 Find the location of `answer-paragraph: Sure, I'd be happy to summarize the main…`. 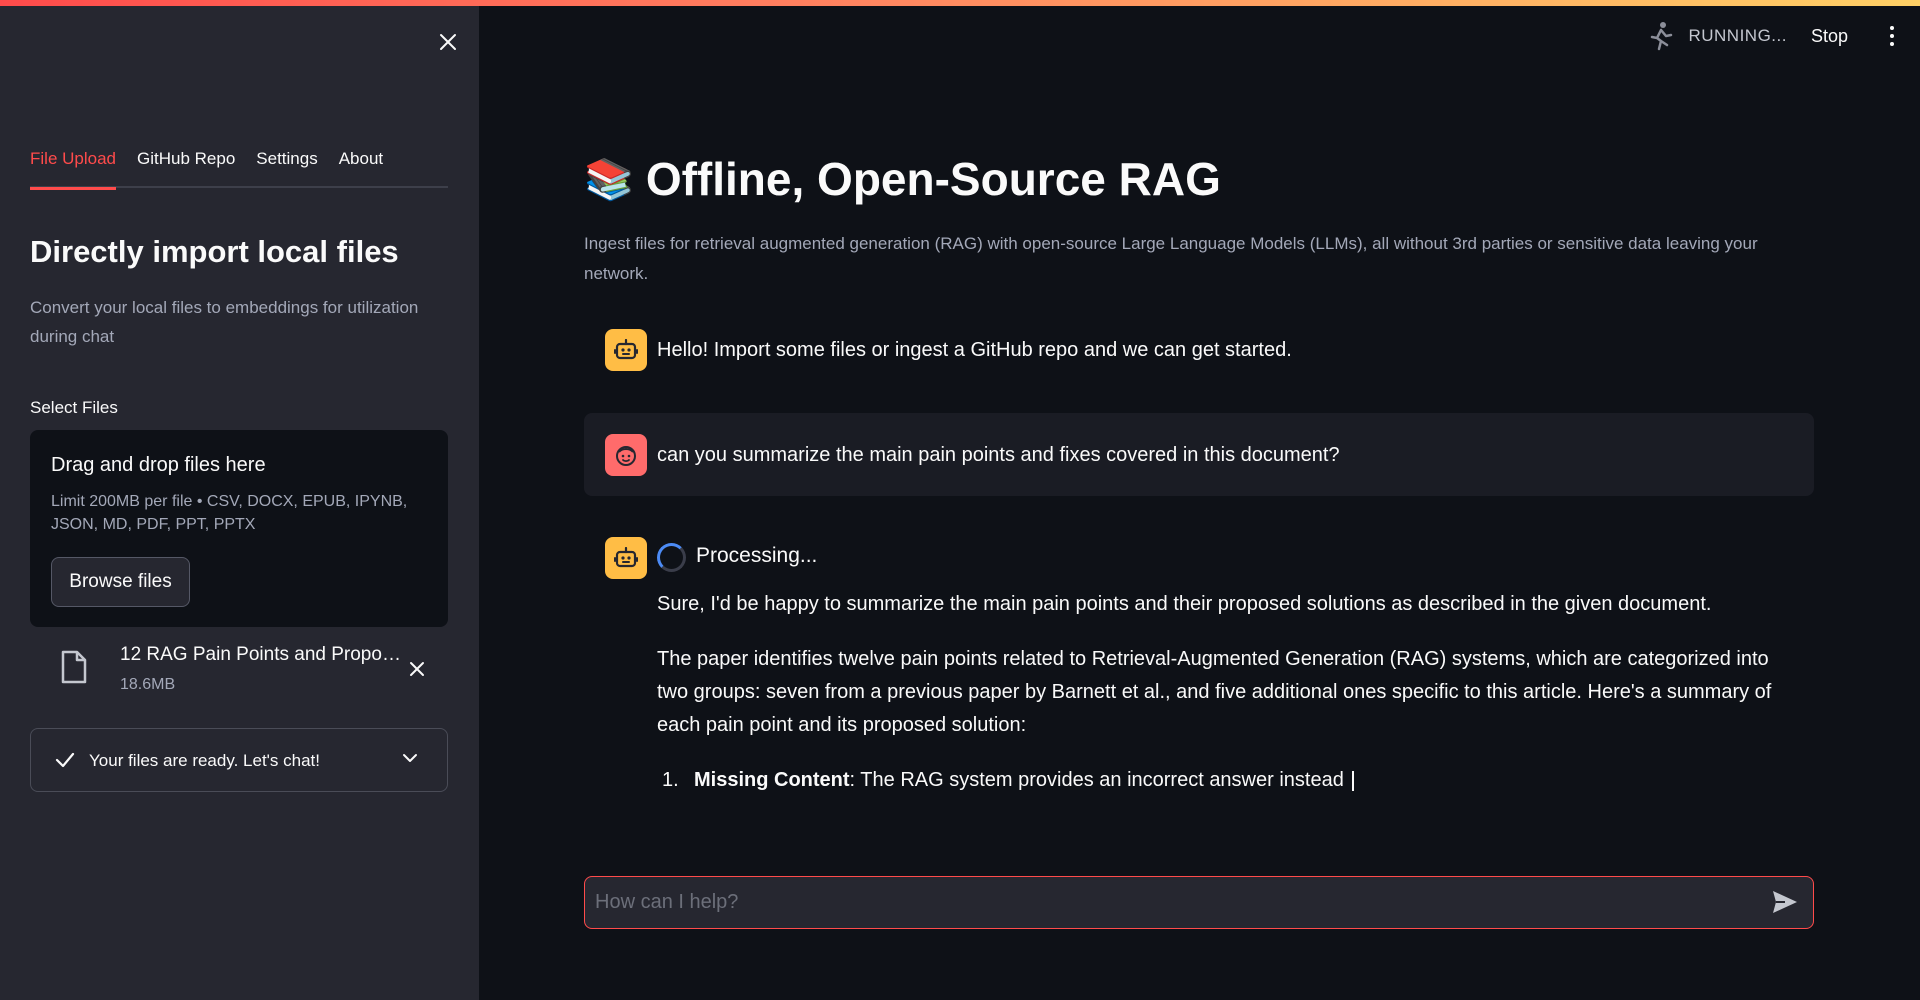

answer-paragraph: Sure, I'd be happy to summarize the main… is located at coordinates (1184, 604).